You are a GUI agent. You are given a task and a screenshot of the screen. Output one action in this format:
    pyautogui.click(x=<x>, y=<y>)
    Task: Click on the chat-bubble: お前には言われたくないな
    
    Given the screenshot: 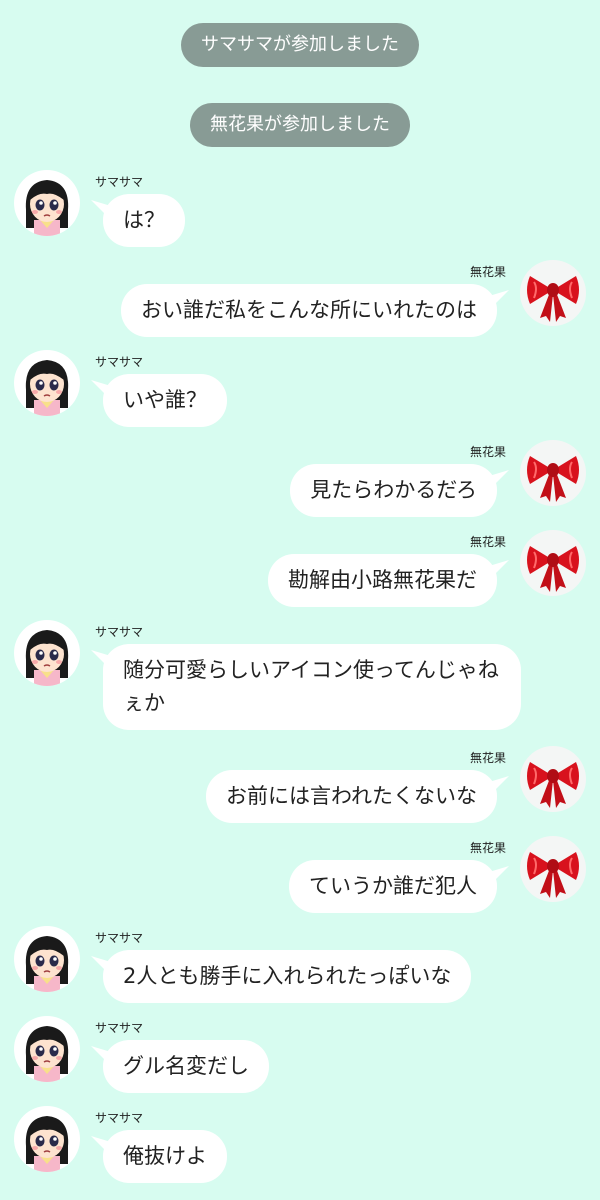 What is the action you would take?
    pyautogui.click(x=351, y=796)
    